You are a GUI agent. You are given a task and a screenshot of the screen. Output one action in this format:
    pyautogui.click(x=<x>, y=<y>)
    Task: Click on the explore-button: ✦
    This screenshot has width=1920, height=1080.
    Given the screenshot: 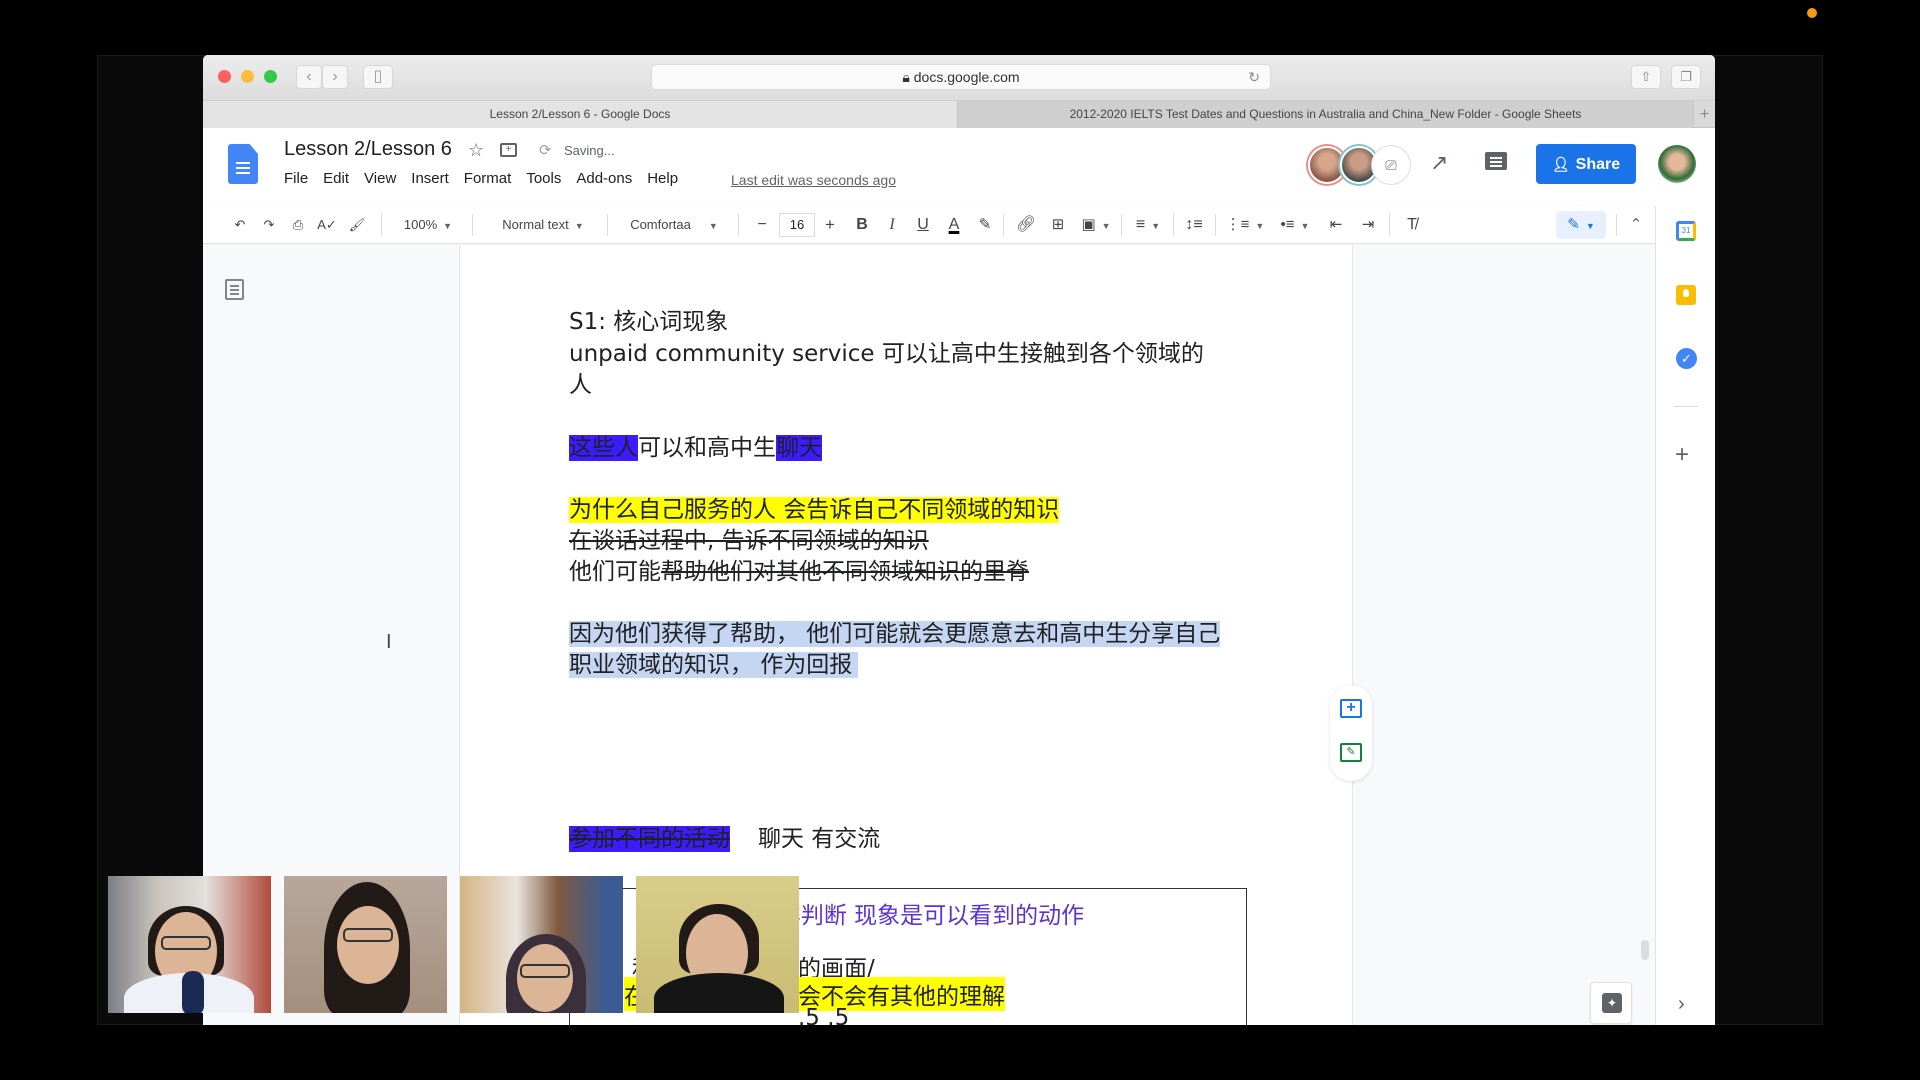 What is the action you would take?
    pyautogui.click(x=1611, y=1003)
    